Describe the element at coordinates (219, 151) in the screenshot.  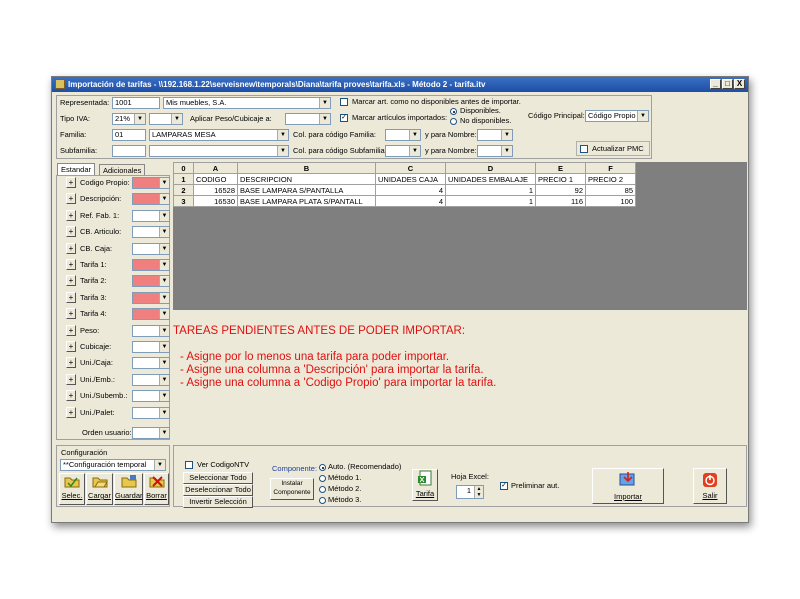
I see `subfamilia-name-combo: ▼` at that location.